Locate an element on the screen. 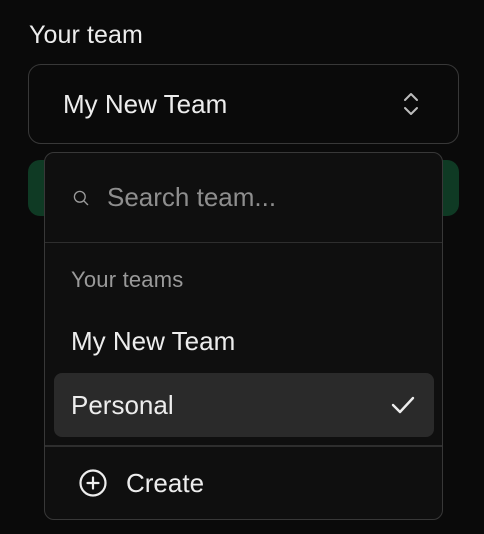 The image size is (484, 534). team-option-my-new-team: My New Team is located at coordinates (244, 341).